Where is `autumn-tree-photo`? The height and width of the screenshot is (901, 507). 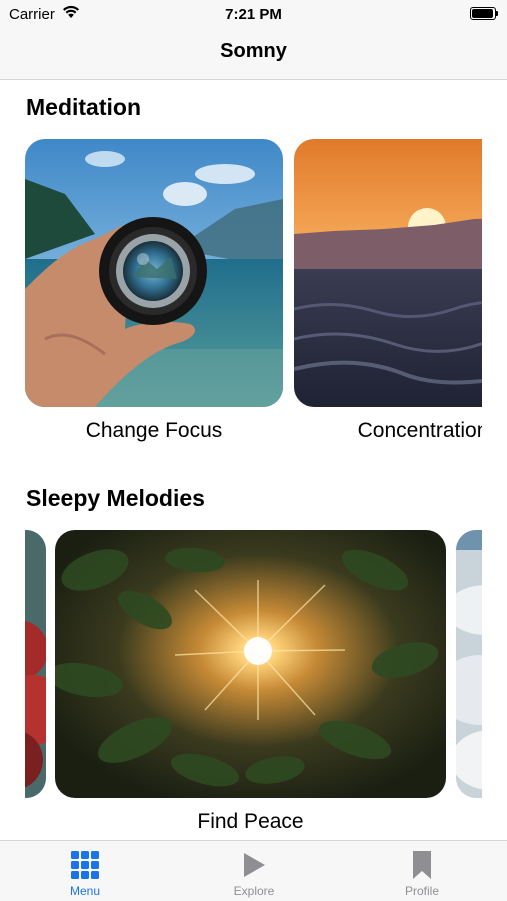 autumn-tree-photo is located at coordinates (35, 664).